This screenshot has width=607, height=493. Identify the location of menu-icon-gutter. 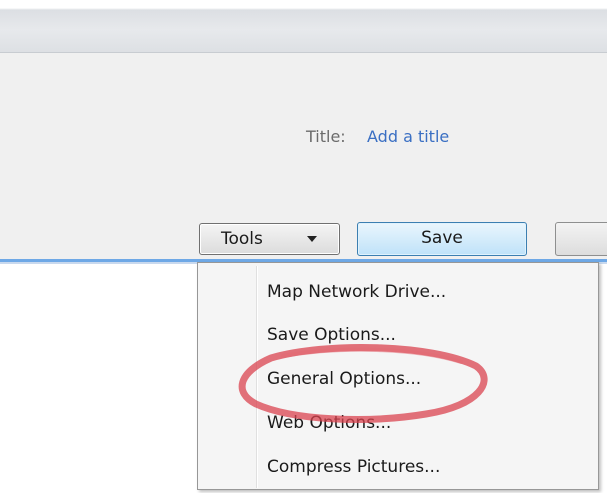
(257, 377).